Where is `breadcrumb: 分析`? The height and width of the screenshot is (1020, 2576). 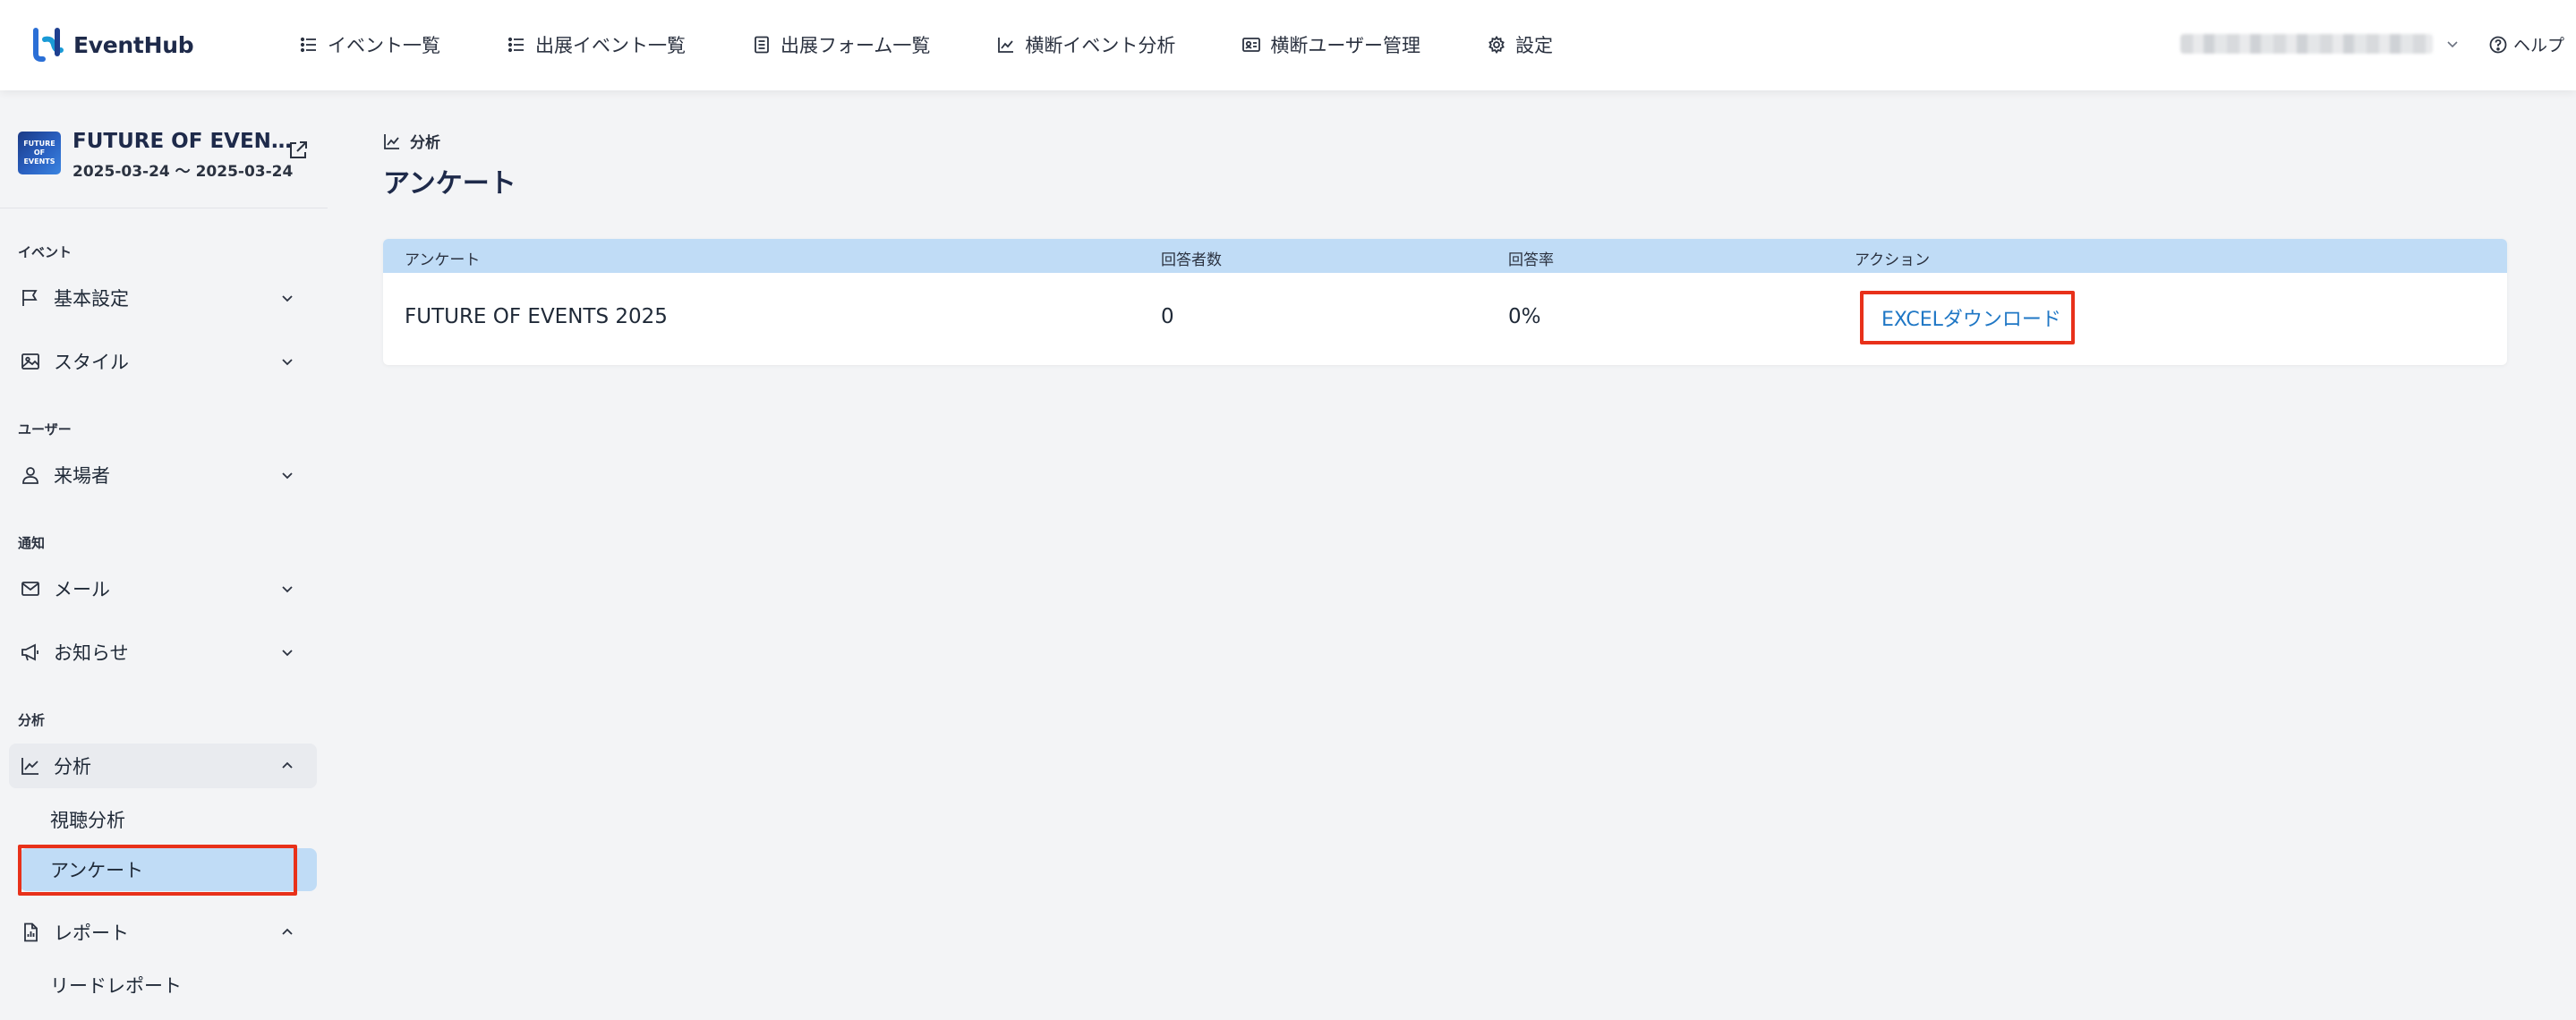 breadcrumb: 分析 is located at coordinates (411, 141).